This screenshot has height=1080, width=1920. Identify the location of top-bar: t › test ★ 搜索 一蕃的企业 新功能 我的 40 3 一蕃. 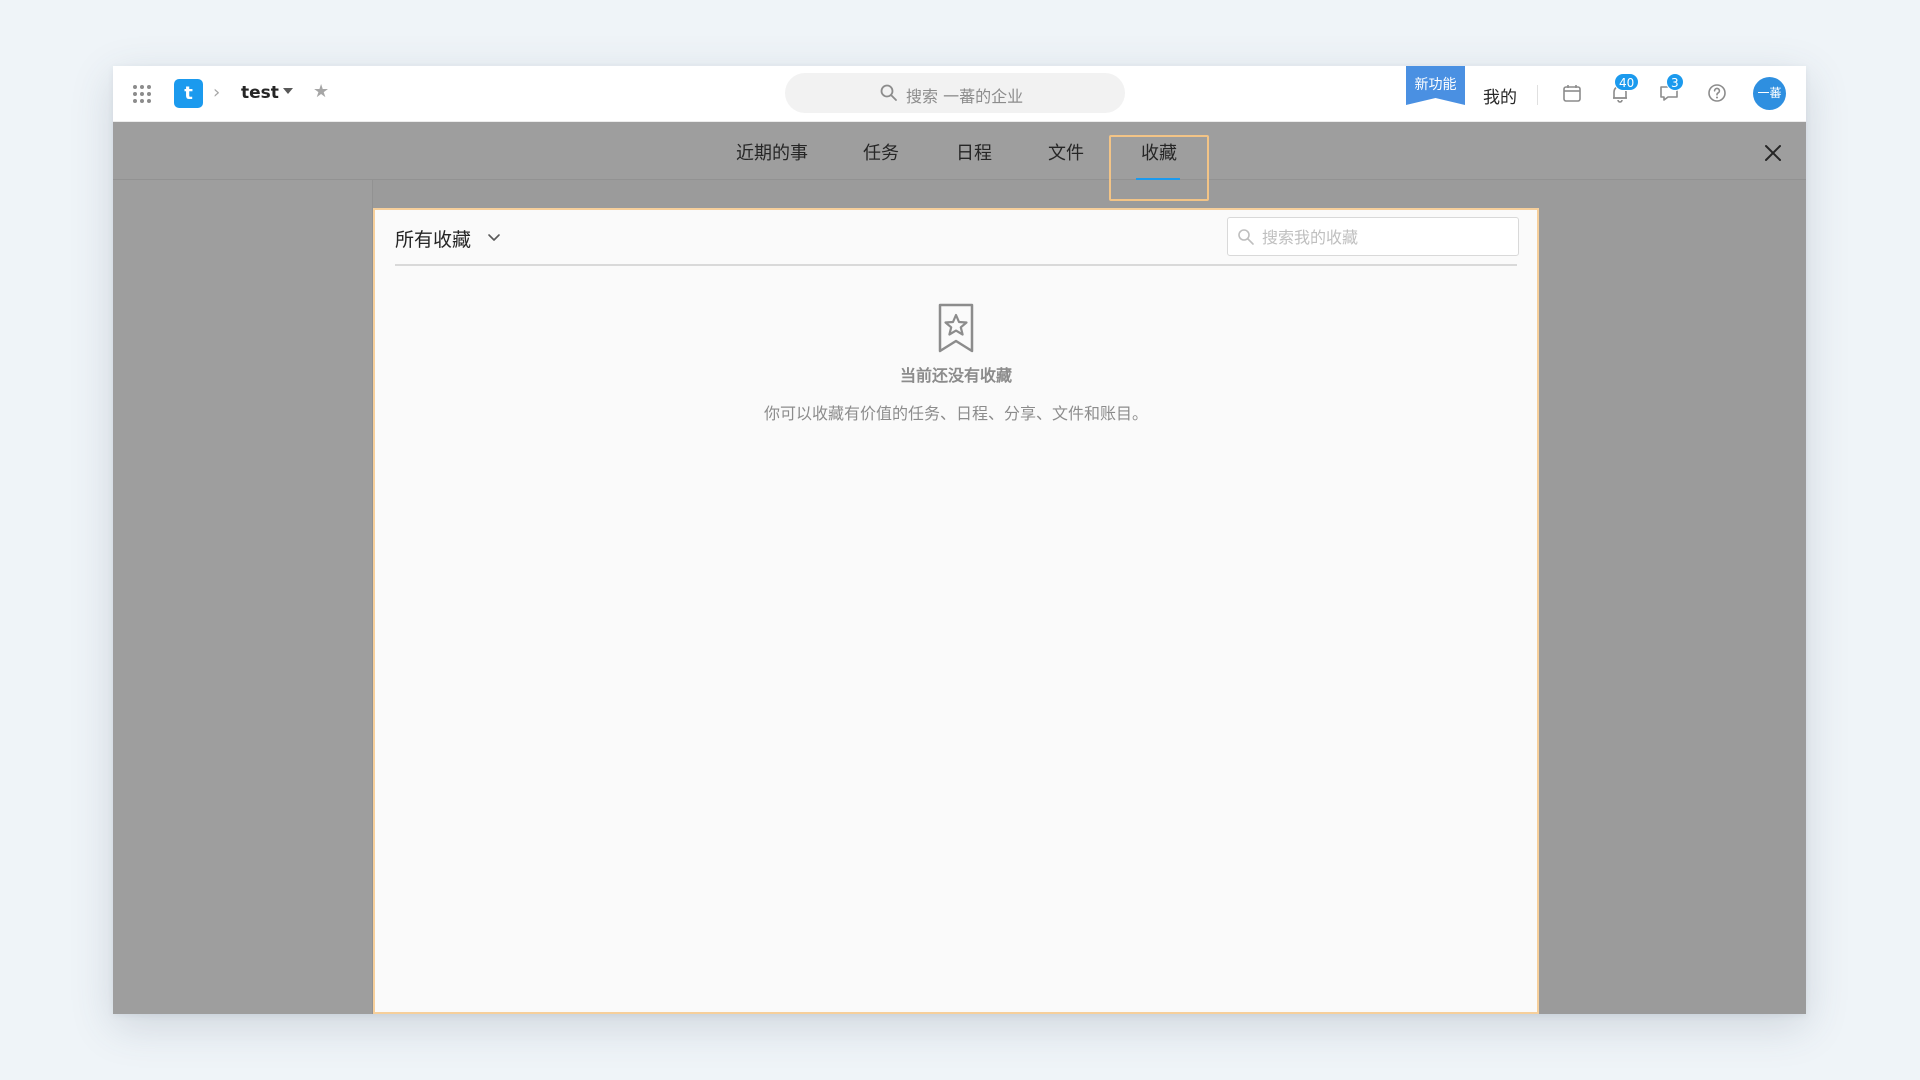
(959, 94).